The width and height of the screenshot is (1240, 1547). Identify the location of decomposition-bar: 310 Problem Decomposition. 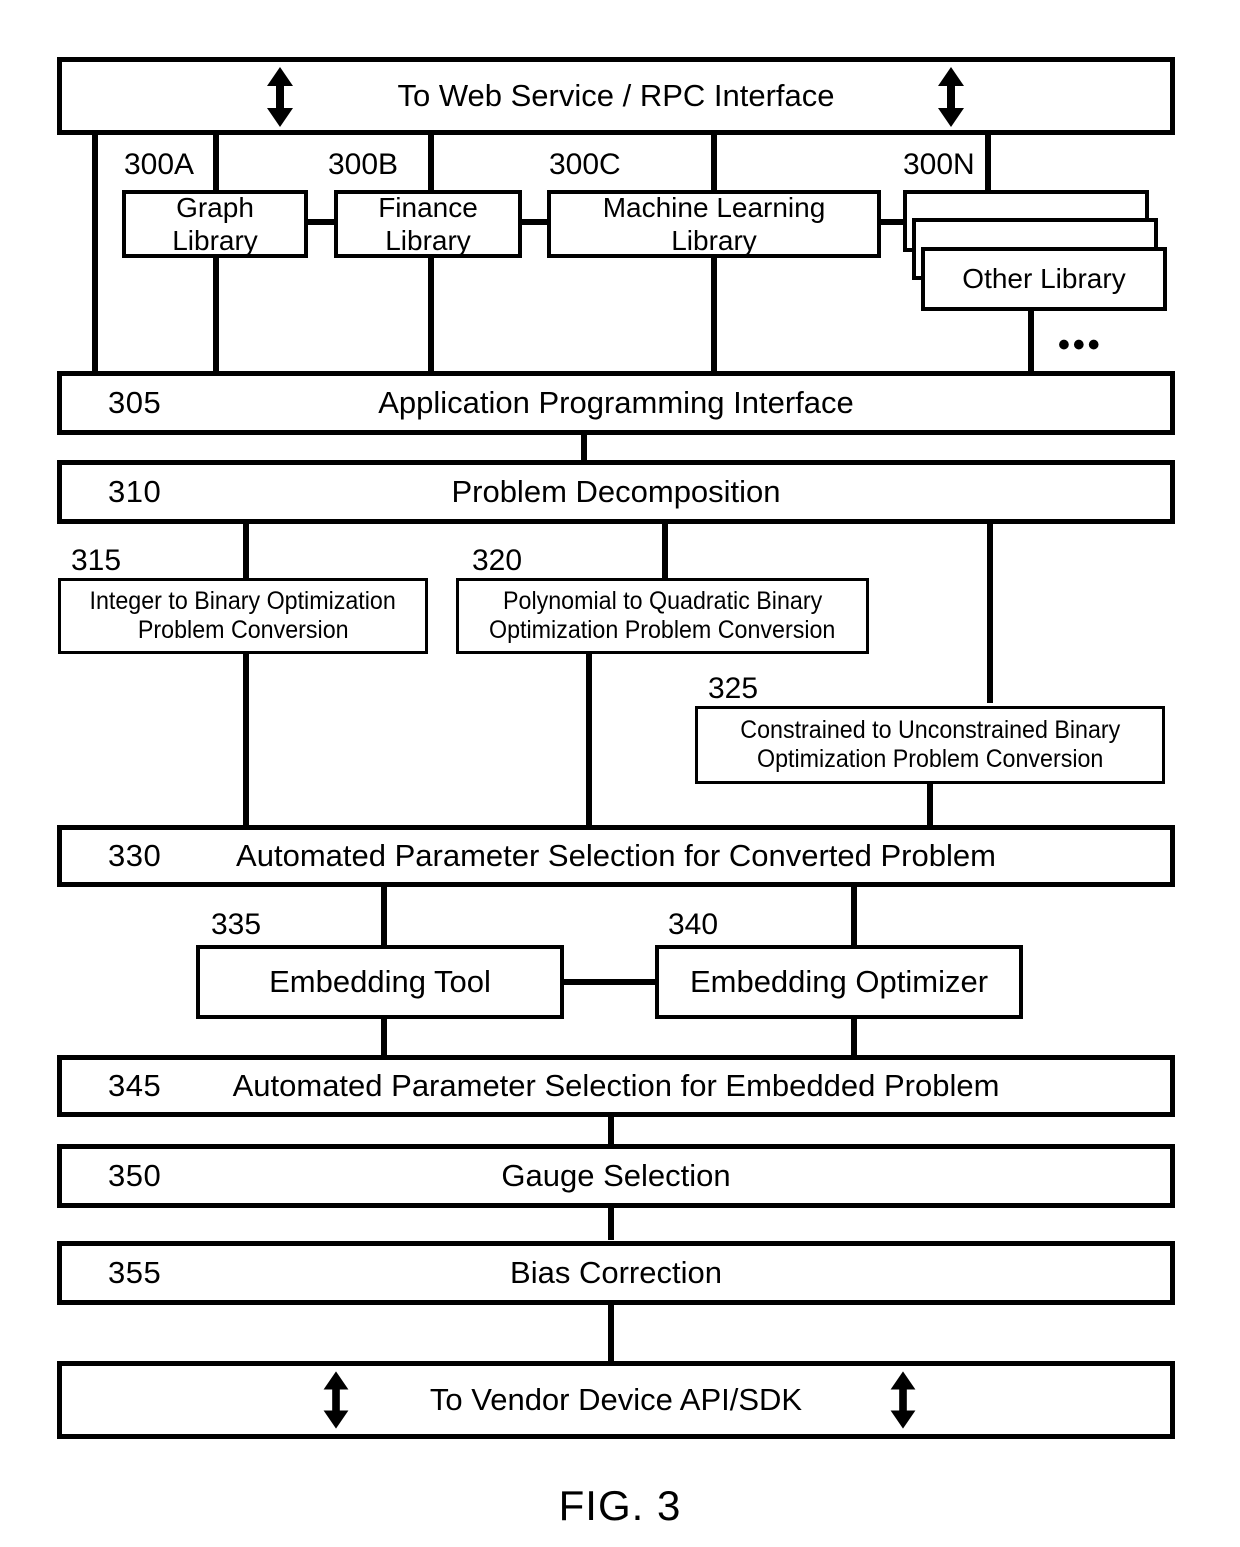
(616, 492).